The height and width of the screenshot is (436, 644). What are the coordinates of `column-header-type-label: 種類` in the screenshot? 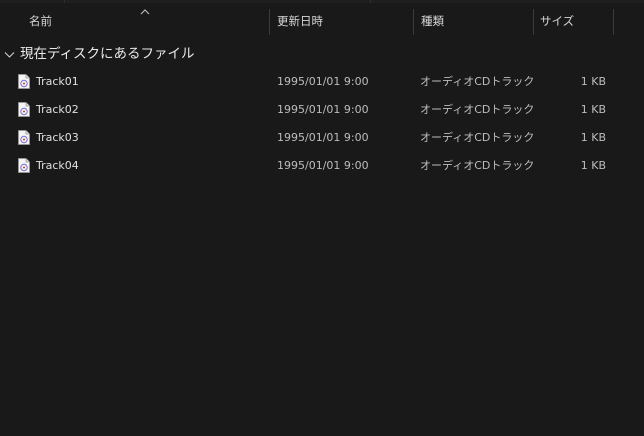 It's located at (432, 21).